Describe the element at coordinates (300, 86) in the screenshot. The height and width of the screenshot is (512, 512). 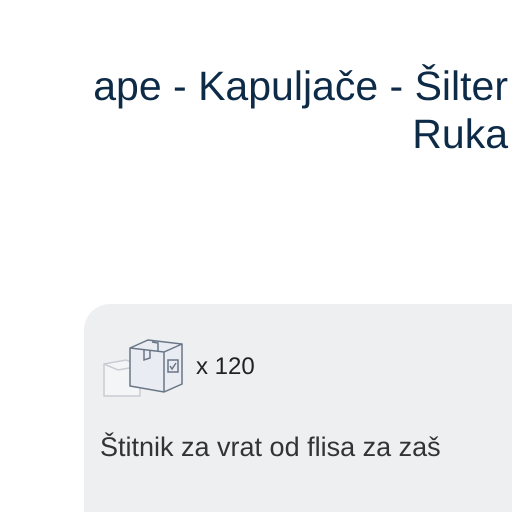
I see `page-title: ape - Kapuljače - Šilter` at that location.